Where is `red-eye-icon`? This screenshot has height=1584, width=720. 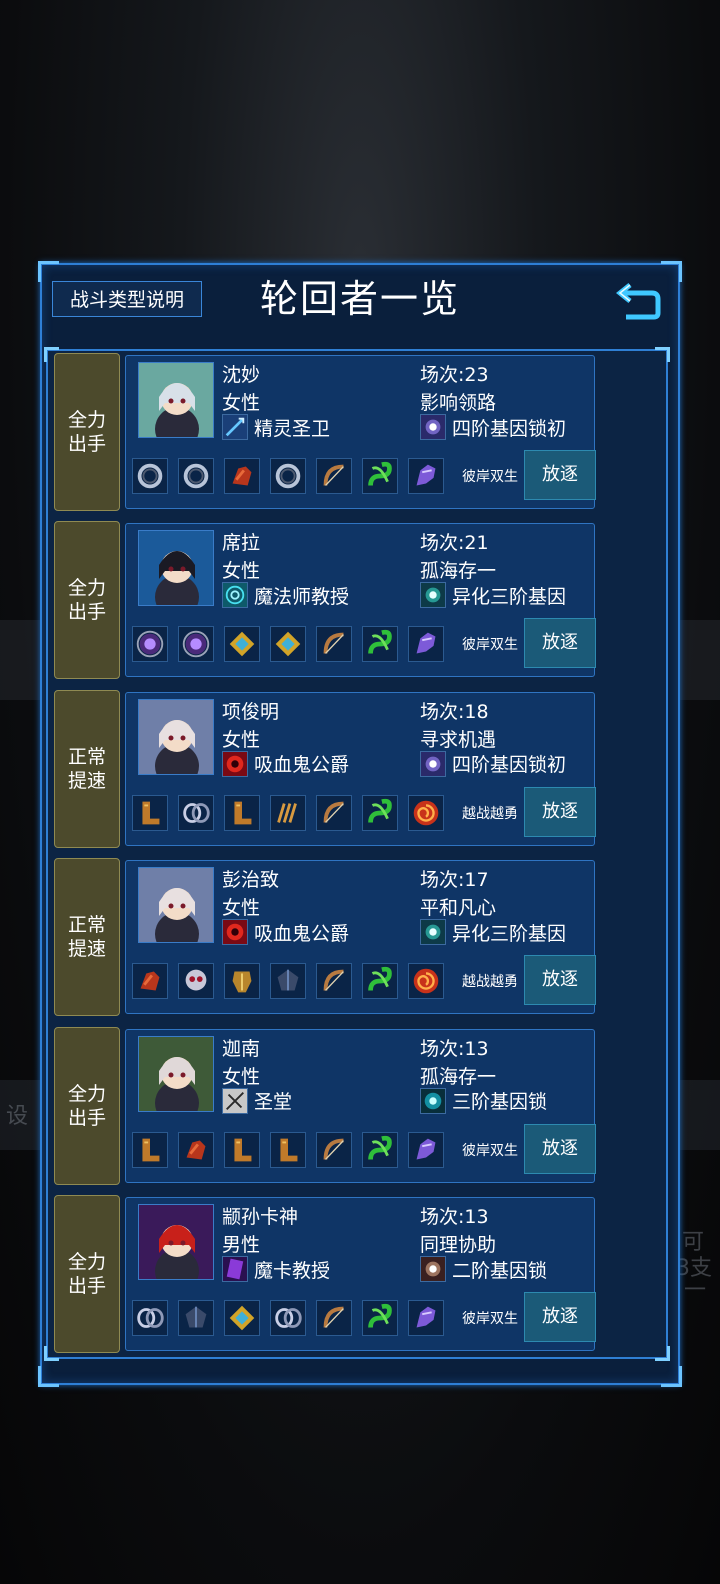
red-eye-icon is located at coordinates (235, 932).